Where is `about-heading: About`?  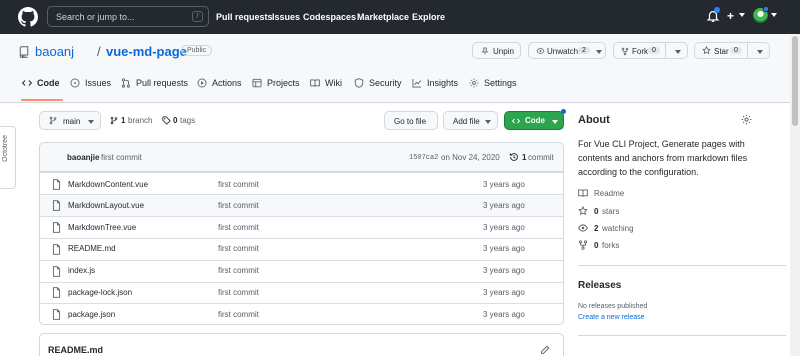 about-heading: About is located at coordinates (594, 120).